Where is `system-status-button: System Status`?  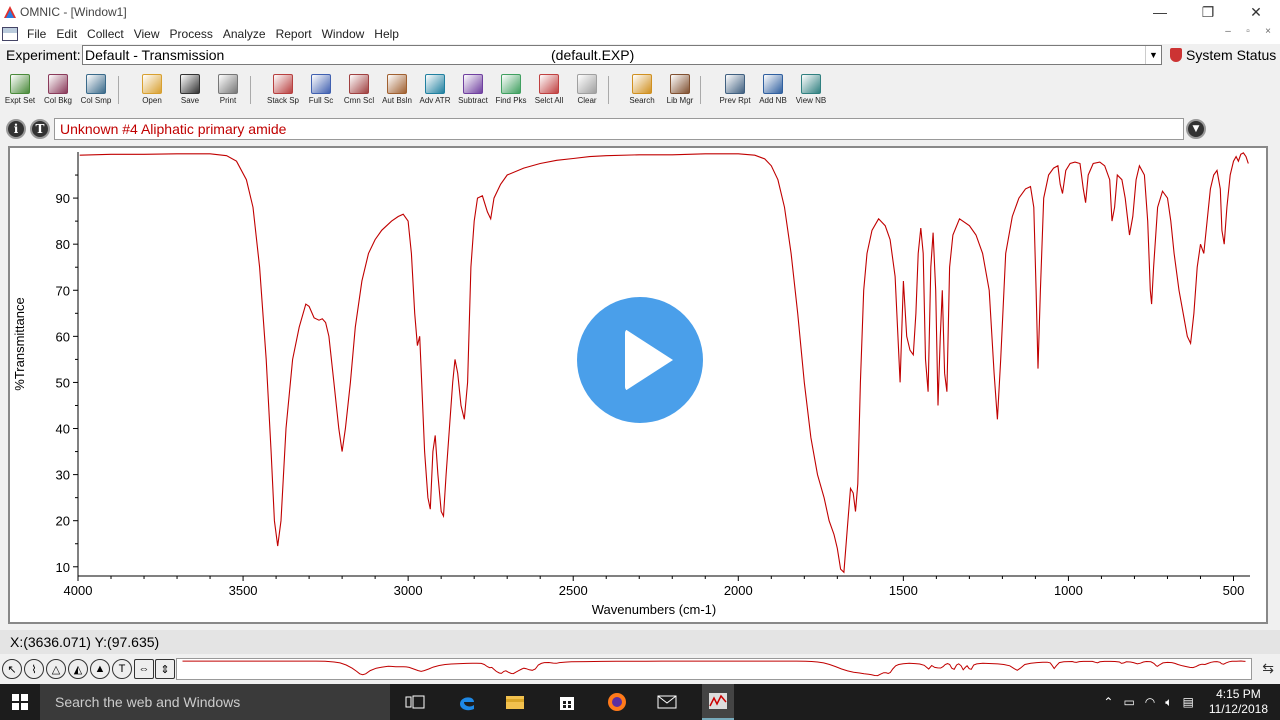
system-status-button: System Status is located at coordinates (1223, 55).